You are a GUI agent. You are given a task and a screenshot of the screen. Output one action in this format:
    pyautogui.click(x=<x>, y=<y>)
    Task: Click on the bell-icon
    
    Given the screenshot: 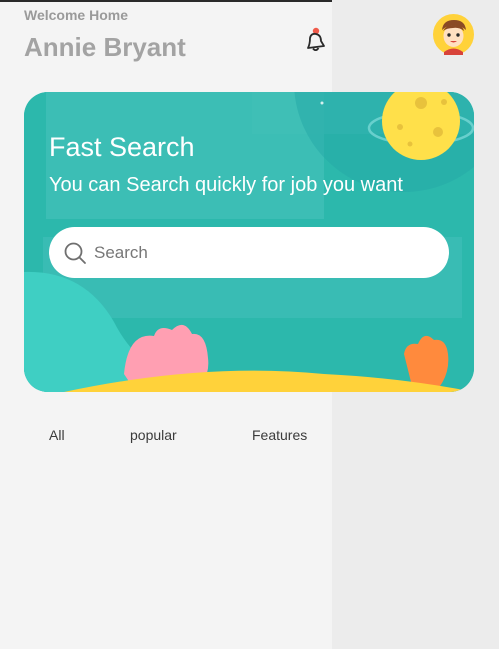 What is the action you would take?
    pyautogui.click(x=315, y=40)
    